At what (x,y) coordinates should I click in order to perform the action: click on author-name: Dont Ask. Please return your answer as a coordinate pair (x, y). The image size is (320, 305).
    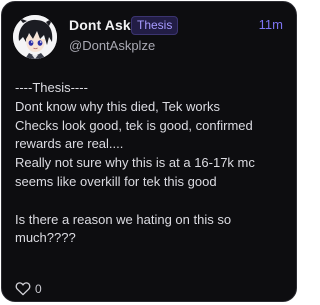
    Looking at the image, I should click on (100, 25).